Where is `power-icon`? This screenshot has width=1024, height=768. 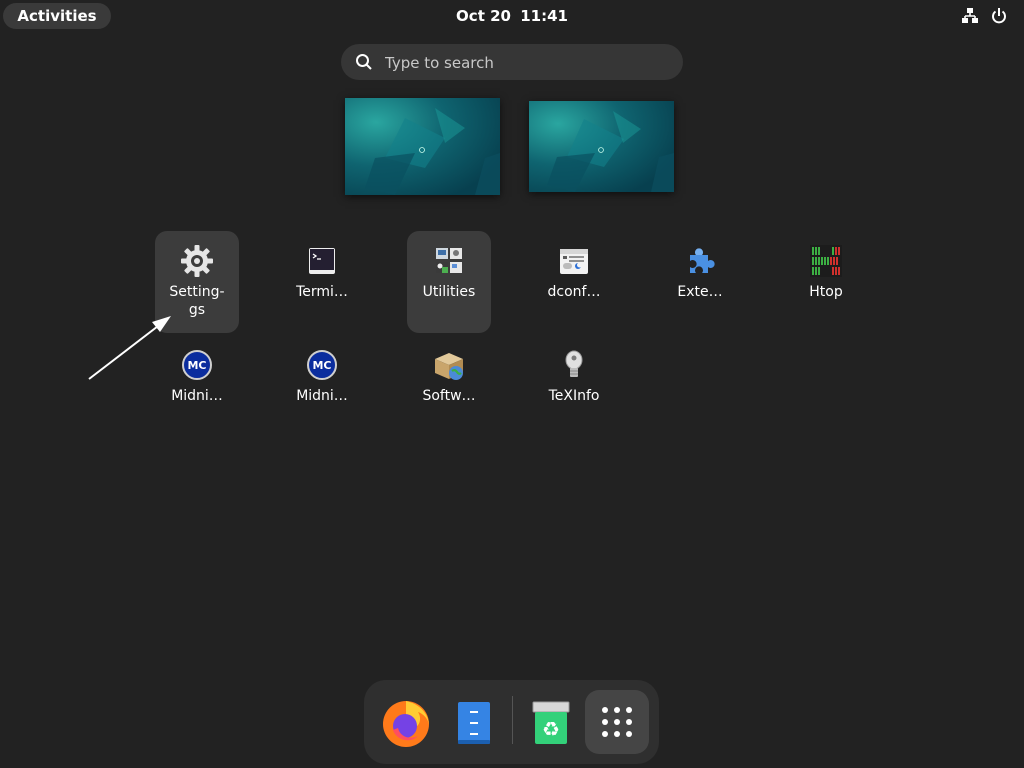
power-icon is located at coordinates (999, 16).